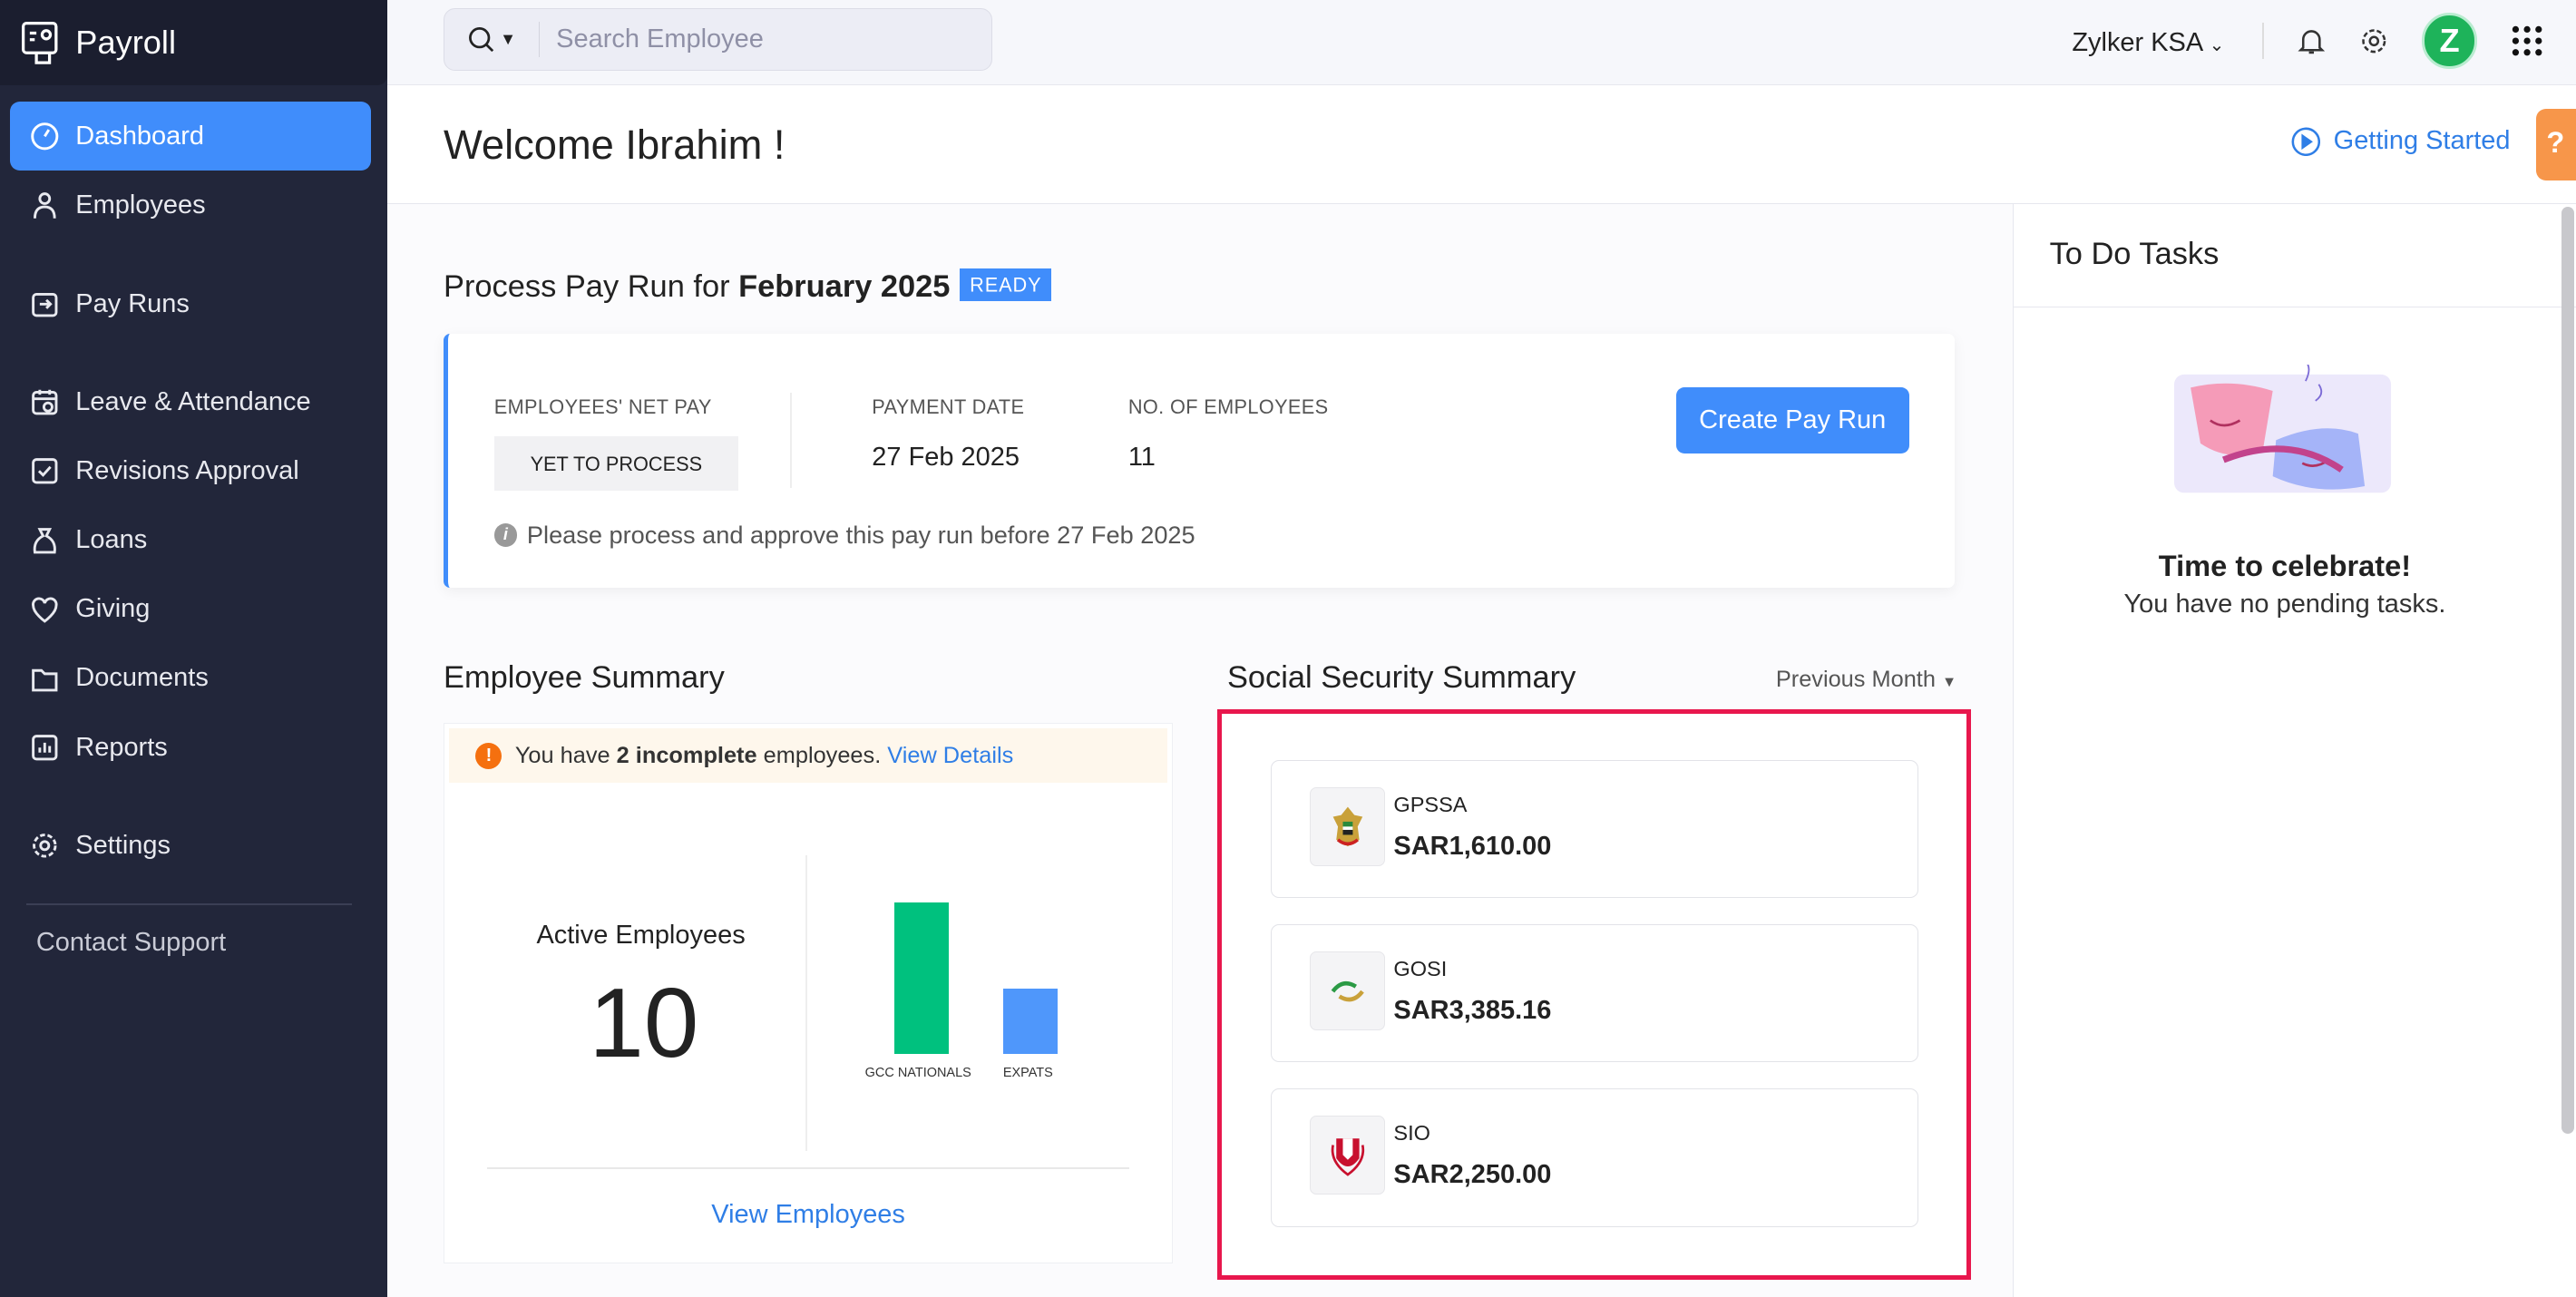 The image size is (2576, 1297). What do you see at coordinates (562, 755) in the screenshot?
I see `warning-text: You have` at bounding box center [562, 755].